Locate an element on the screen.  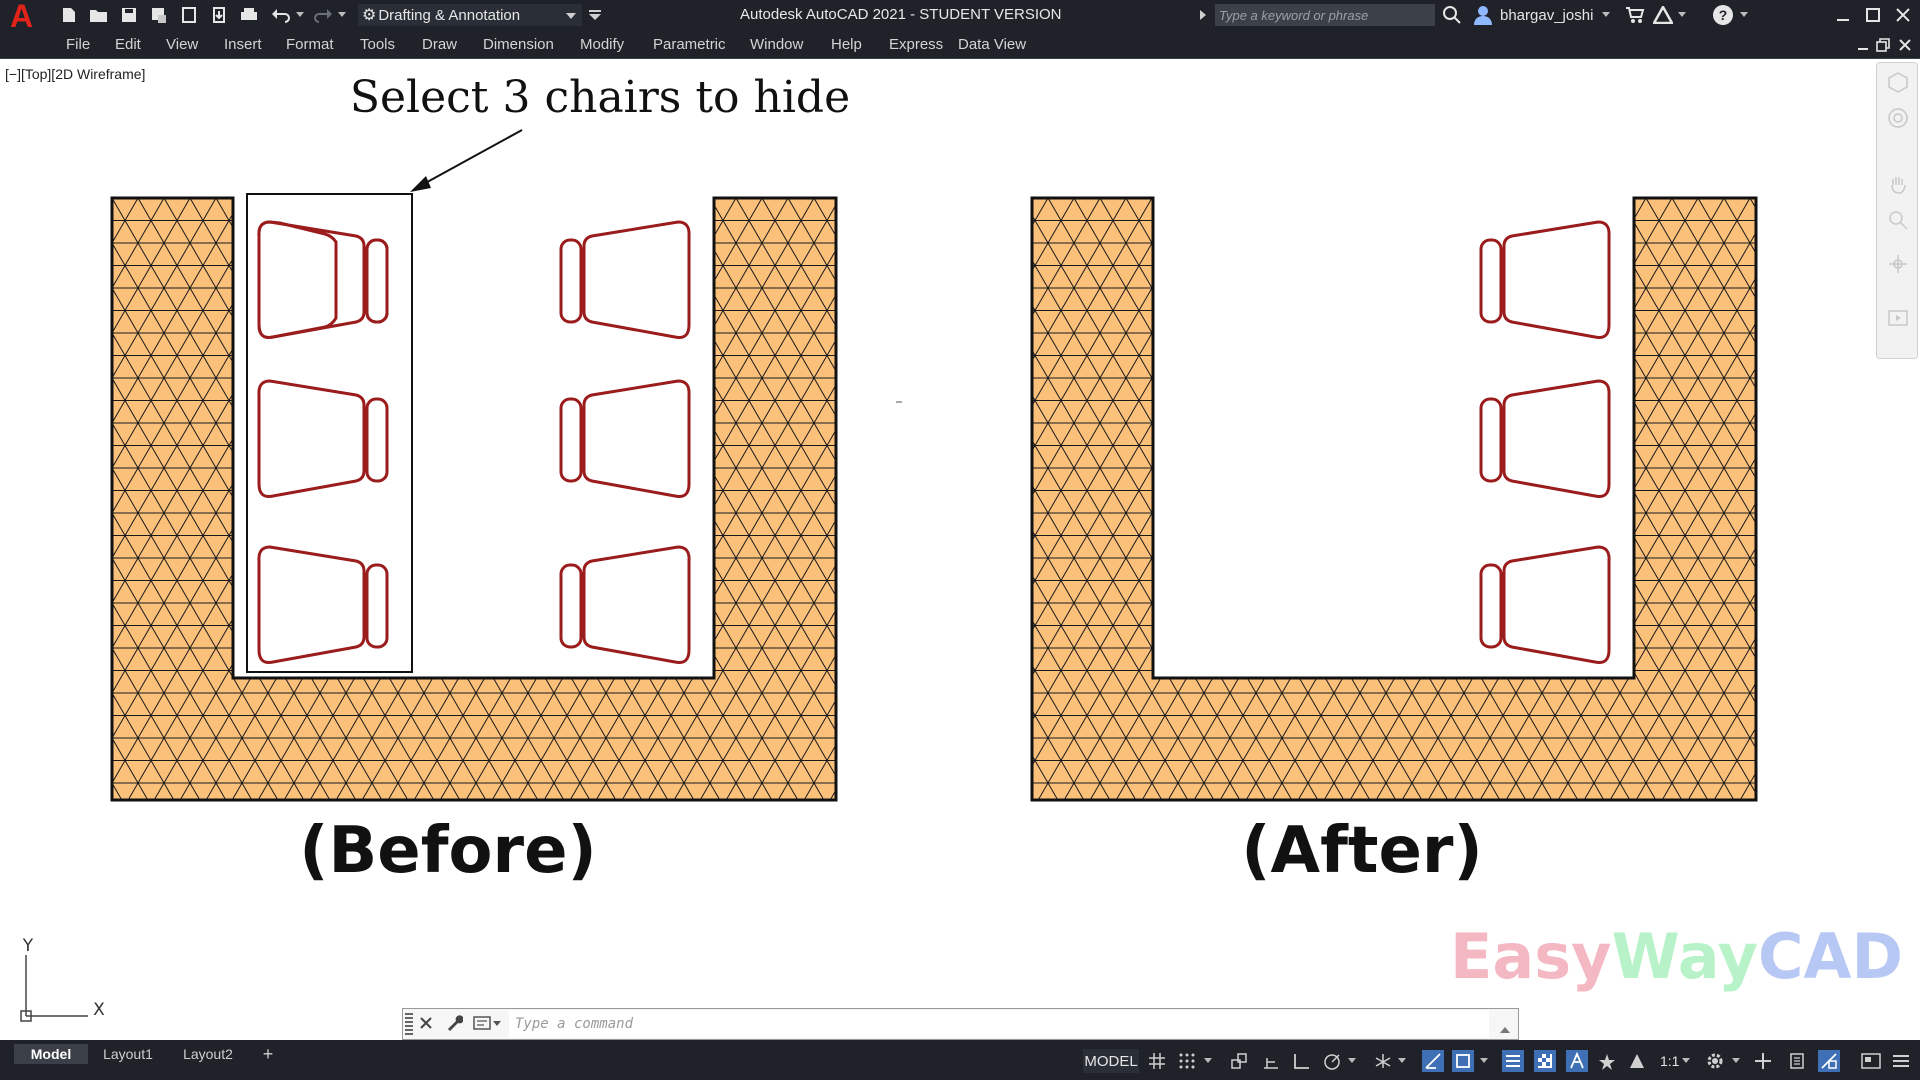
workspace-switch-gear-icon is located at coordinates (1715, 1061).